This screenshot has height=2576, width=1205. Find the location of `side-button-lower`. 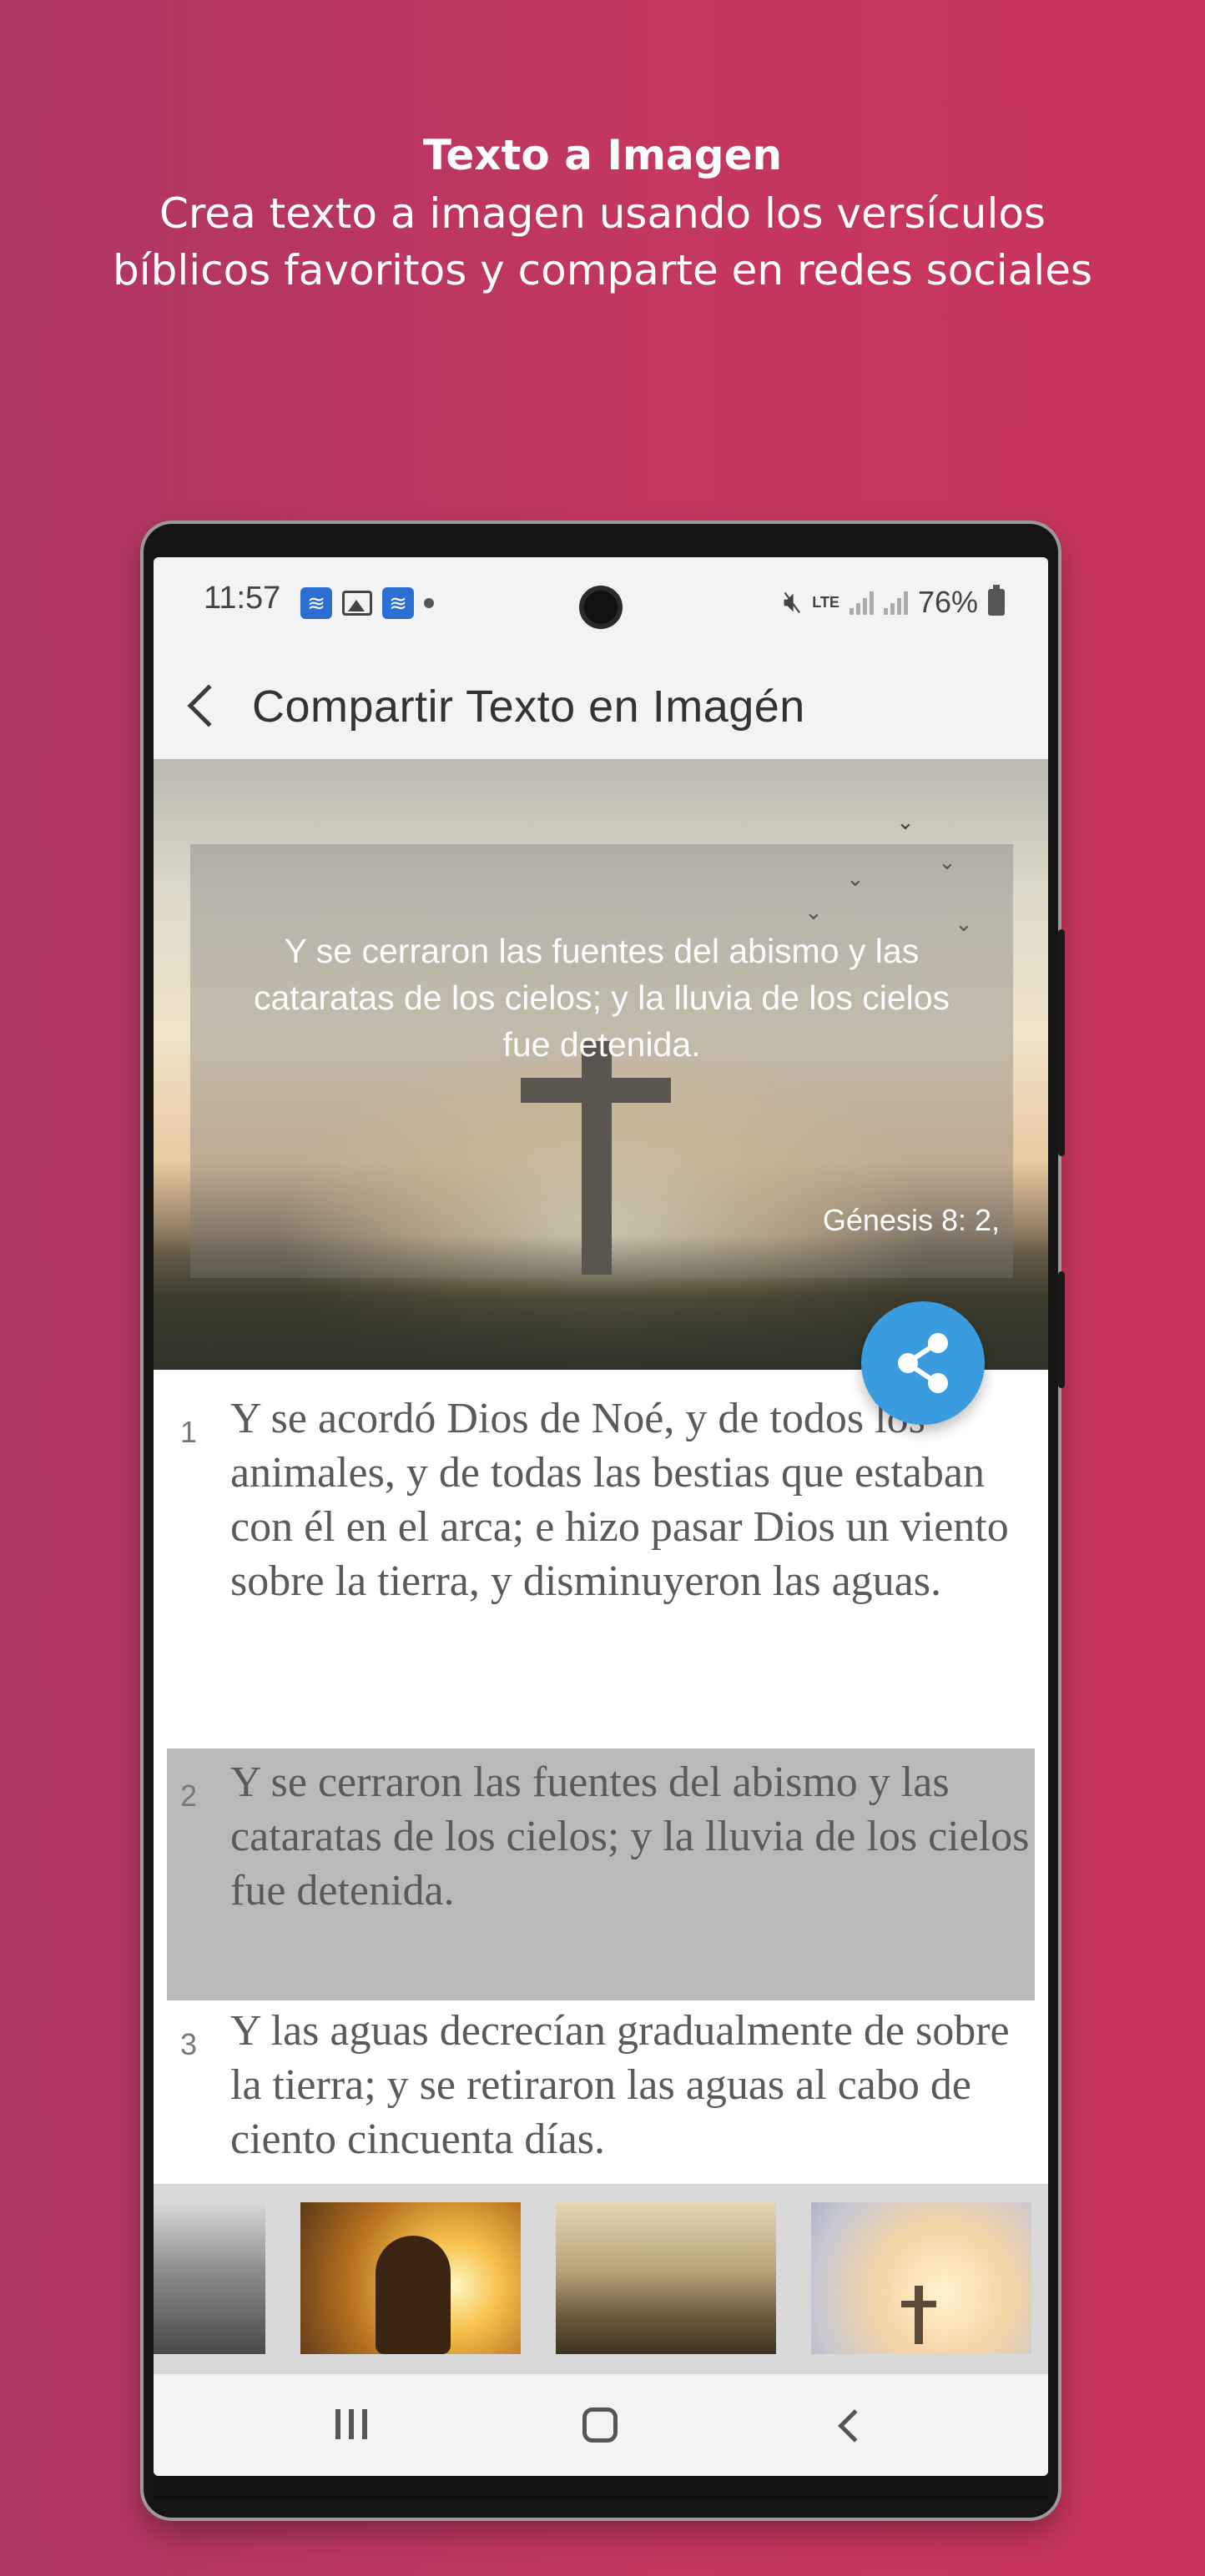

side-button-lower is located at coordinates (1061, 1329).